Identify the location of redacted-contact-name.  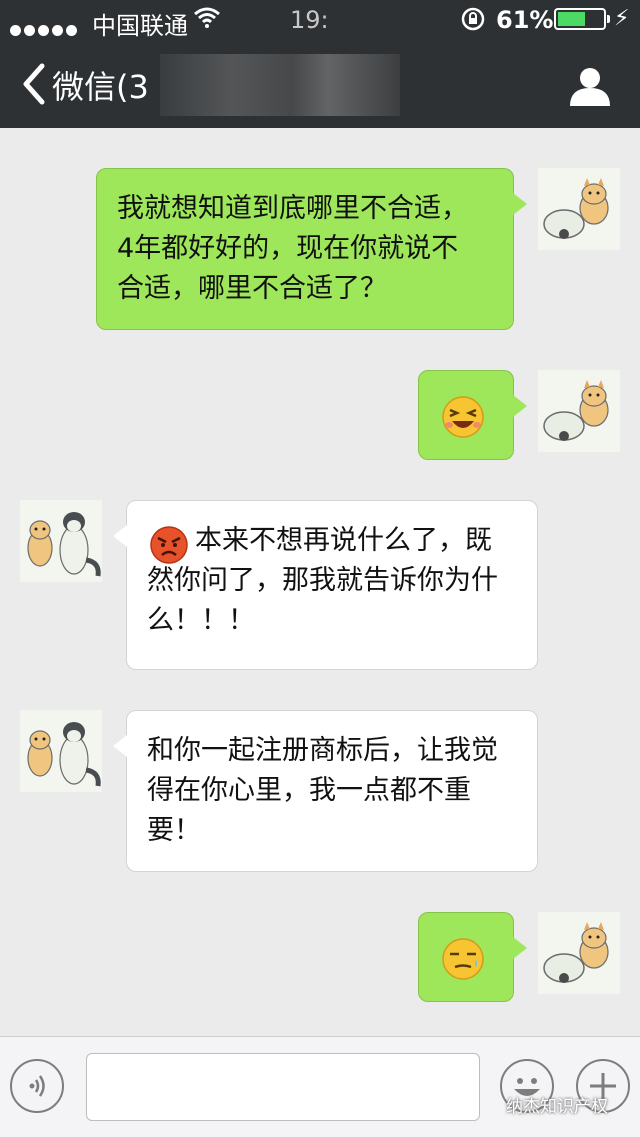
(280, 85).